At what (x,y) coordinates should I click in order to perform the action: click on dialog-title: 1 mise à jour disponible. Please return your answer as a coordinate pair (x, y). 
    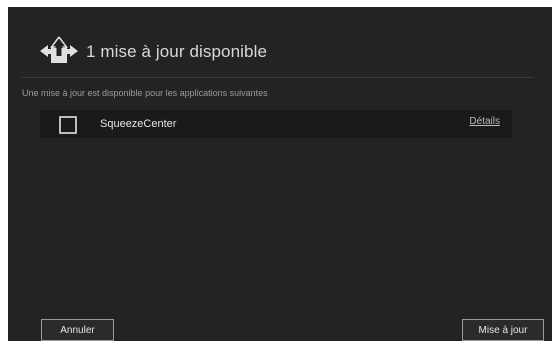
    Looking at the image, I should click on (176, 51).